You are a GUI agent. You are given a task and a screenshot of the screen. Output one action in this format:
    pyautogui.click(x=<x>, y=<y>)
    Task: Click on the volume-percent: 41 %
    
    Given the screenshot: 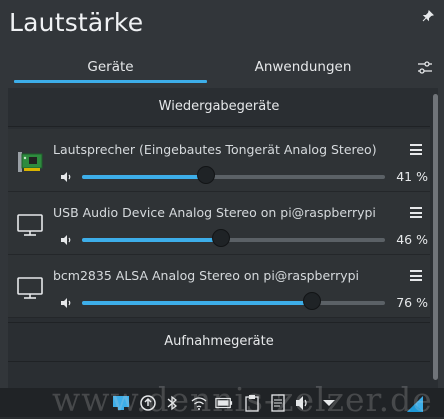 What is the action you would take?
    pyautogui.click(x=412, y=176)
    